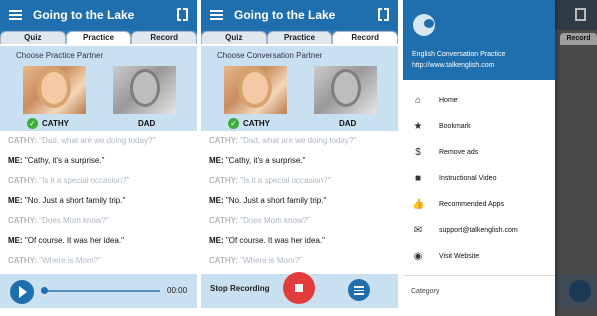  Describe the element at coordinates (479, 275) in the screenshot. I see `drawer-divider` at that location.